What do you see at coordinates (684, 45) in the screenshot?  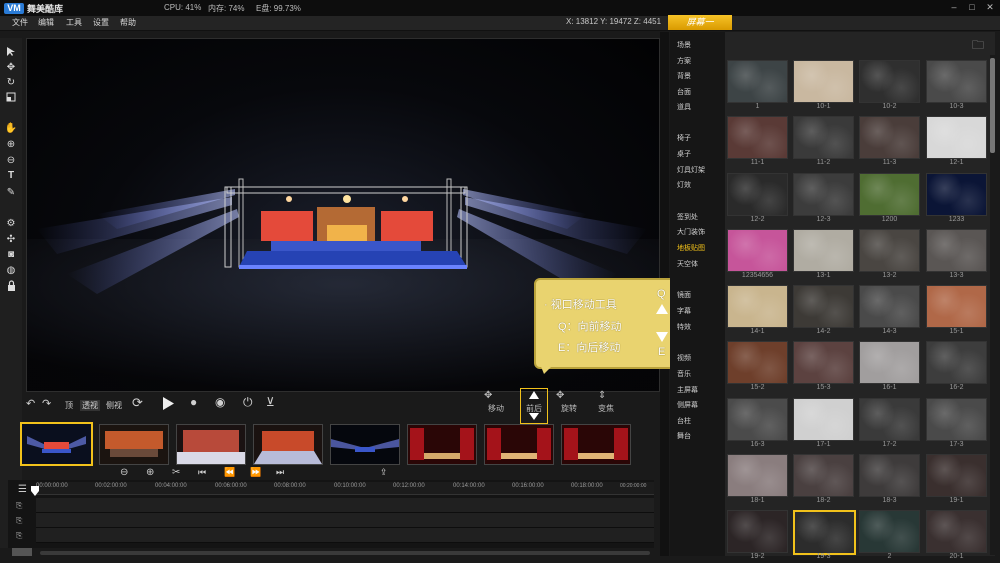 I see `category-item: 场景` at bounding box center [684, 45].